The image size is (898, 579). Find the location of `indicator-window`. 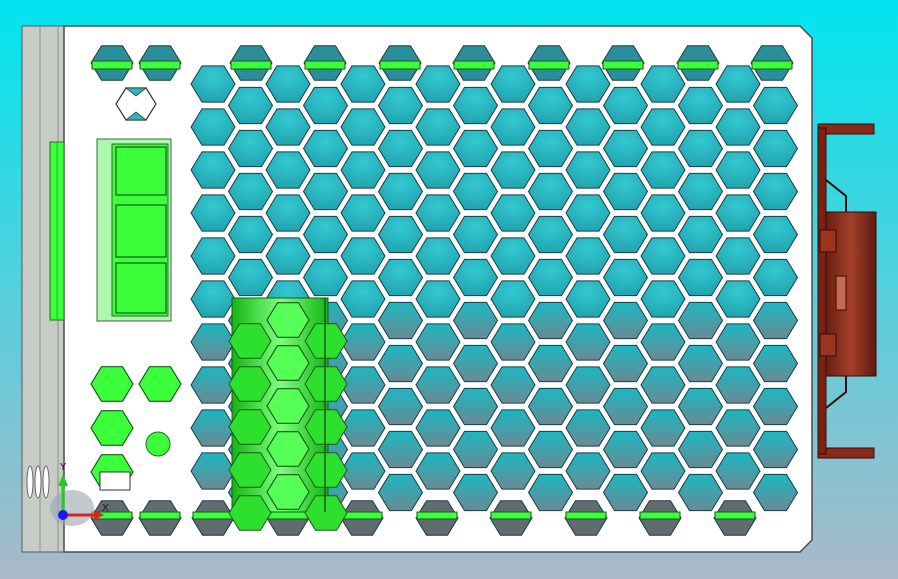

indicator-window is located at coordinates (115, 481).